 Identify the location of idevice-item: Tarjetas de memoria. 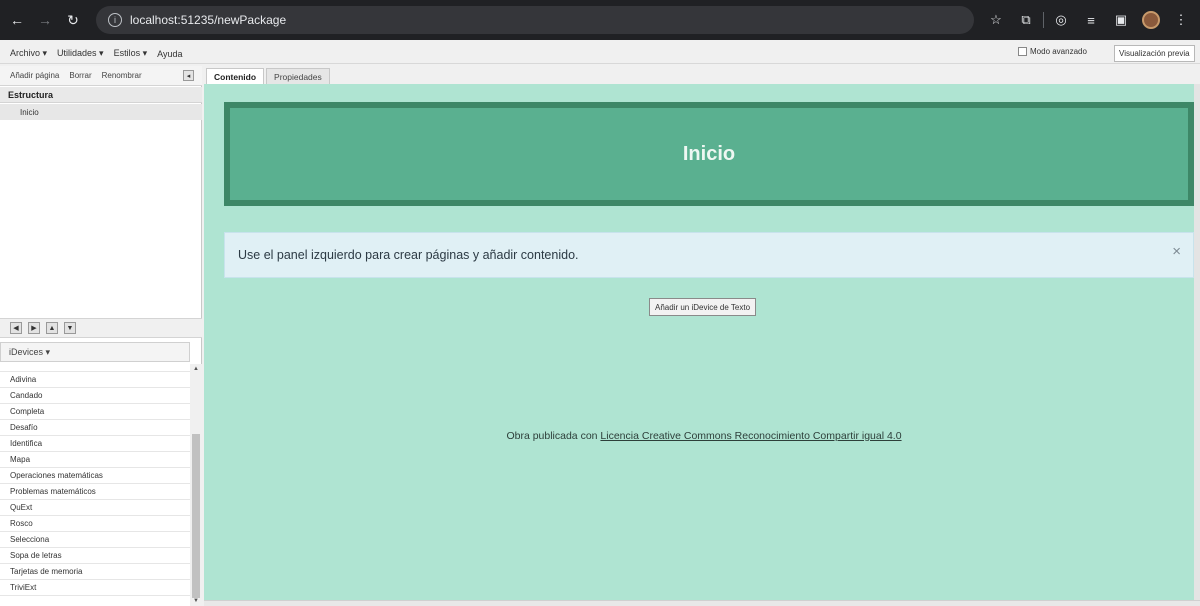
(95, 572).